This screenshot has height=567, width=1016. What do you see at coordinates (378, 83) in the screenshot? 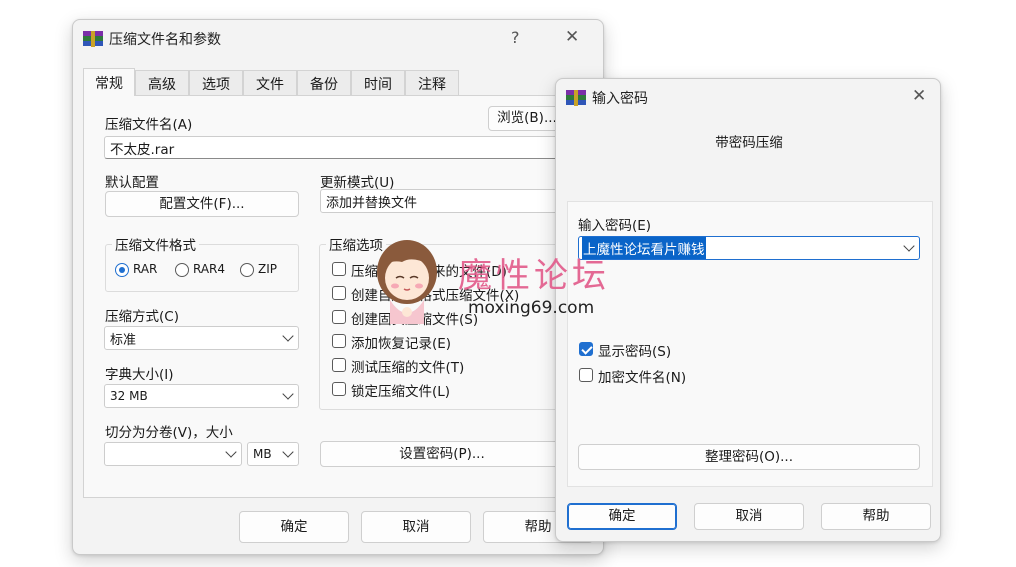
I see `tab-time: 时间` at bounding box center [378, 83].